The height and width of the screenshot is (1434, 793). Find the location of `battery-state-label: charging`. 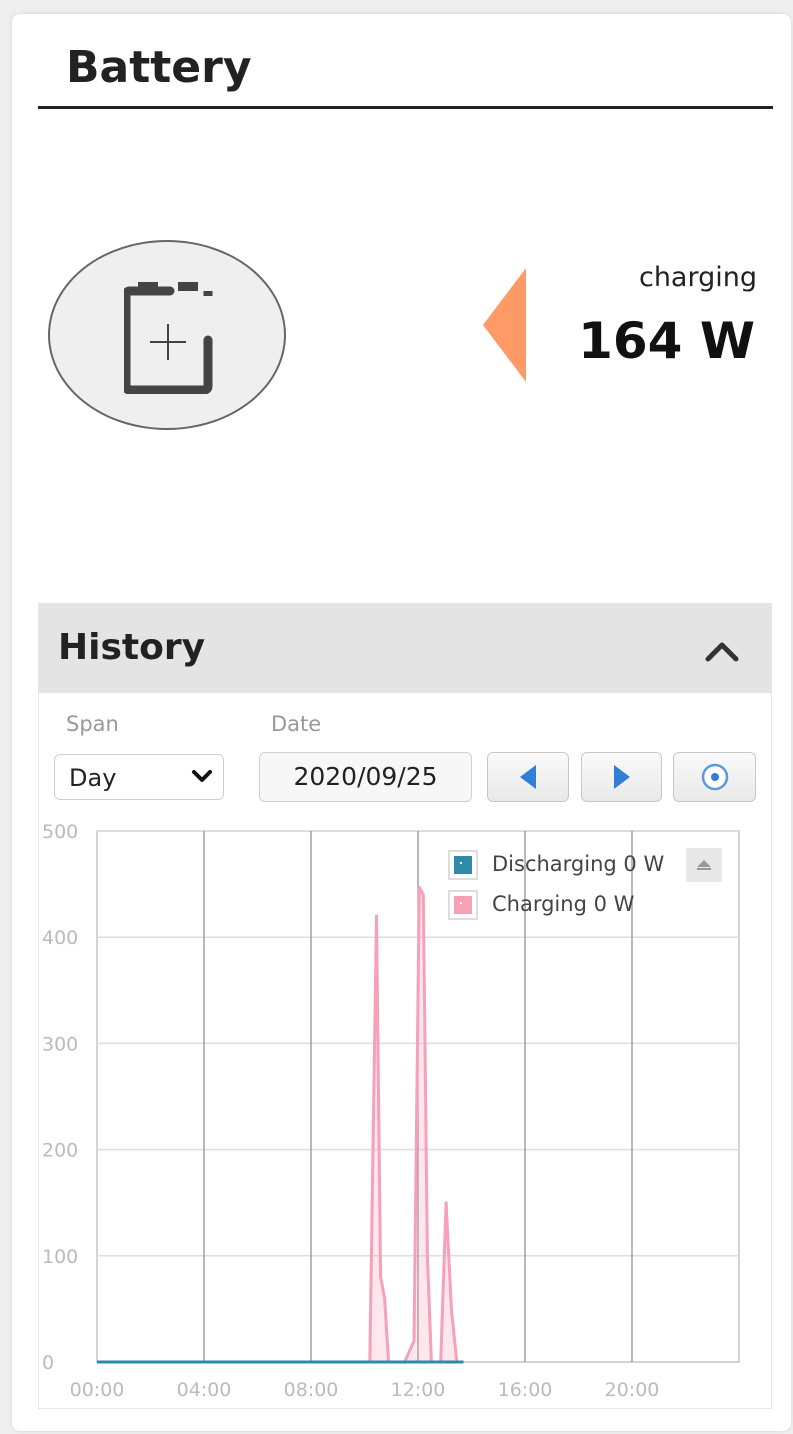

battery-state-label: charging is located at coordinates (697, 277).